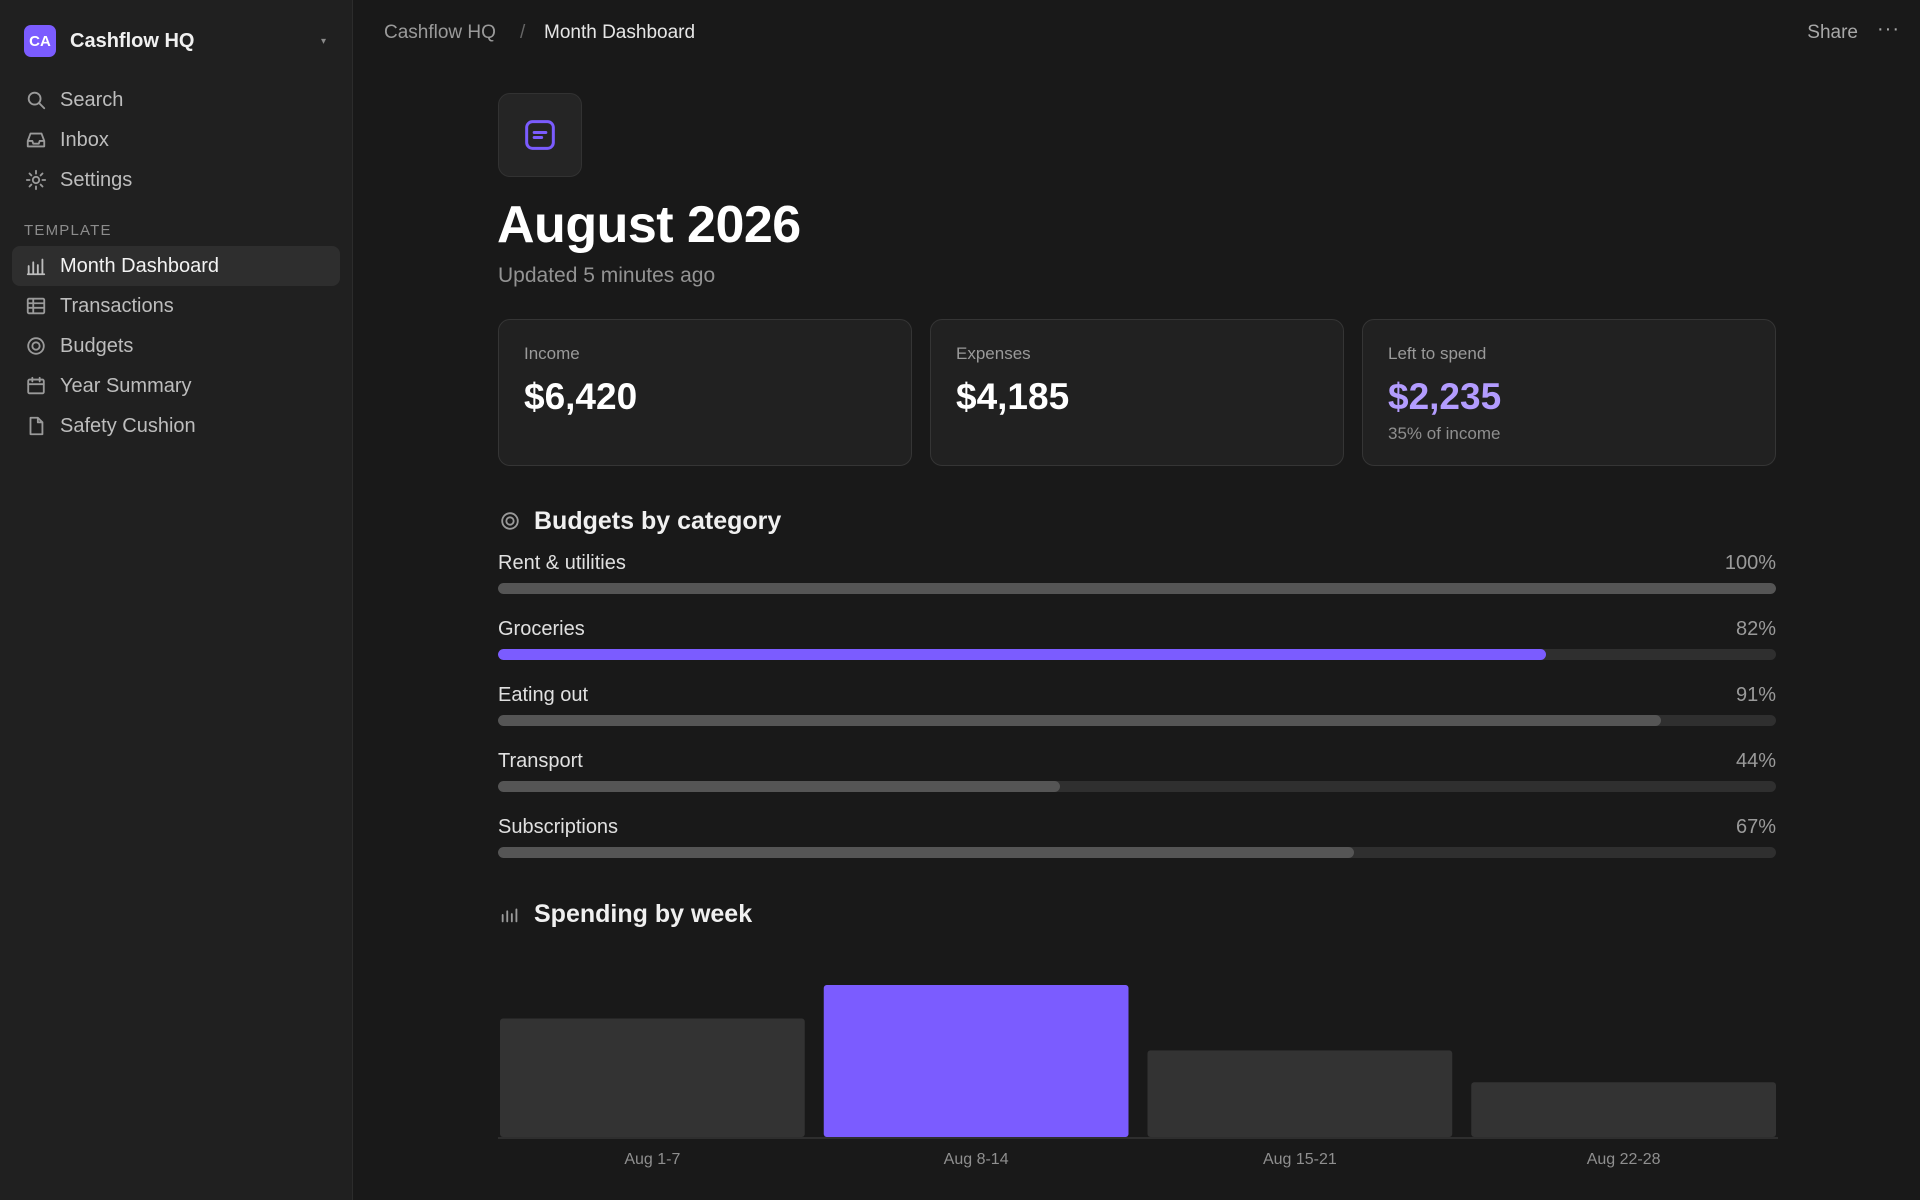  What do you see at coordinates (36, 386) in the screenshot?
I see `calendar-icon` at bounding box center [36, 386].